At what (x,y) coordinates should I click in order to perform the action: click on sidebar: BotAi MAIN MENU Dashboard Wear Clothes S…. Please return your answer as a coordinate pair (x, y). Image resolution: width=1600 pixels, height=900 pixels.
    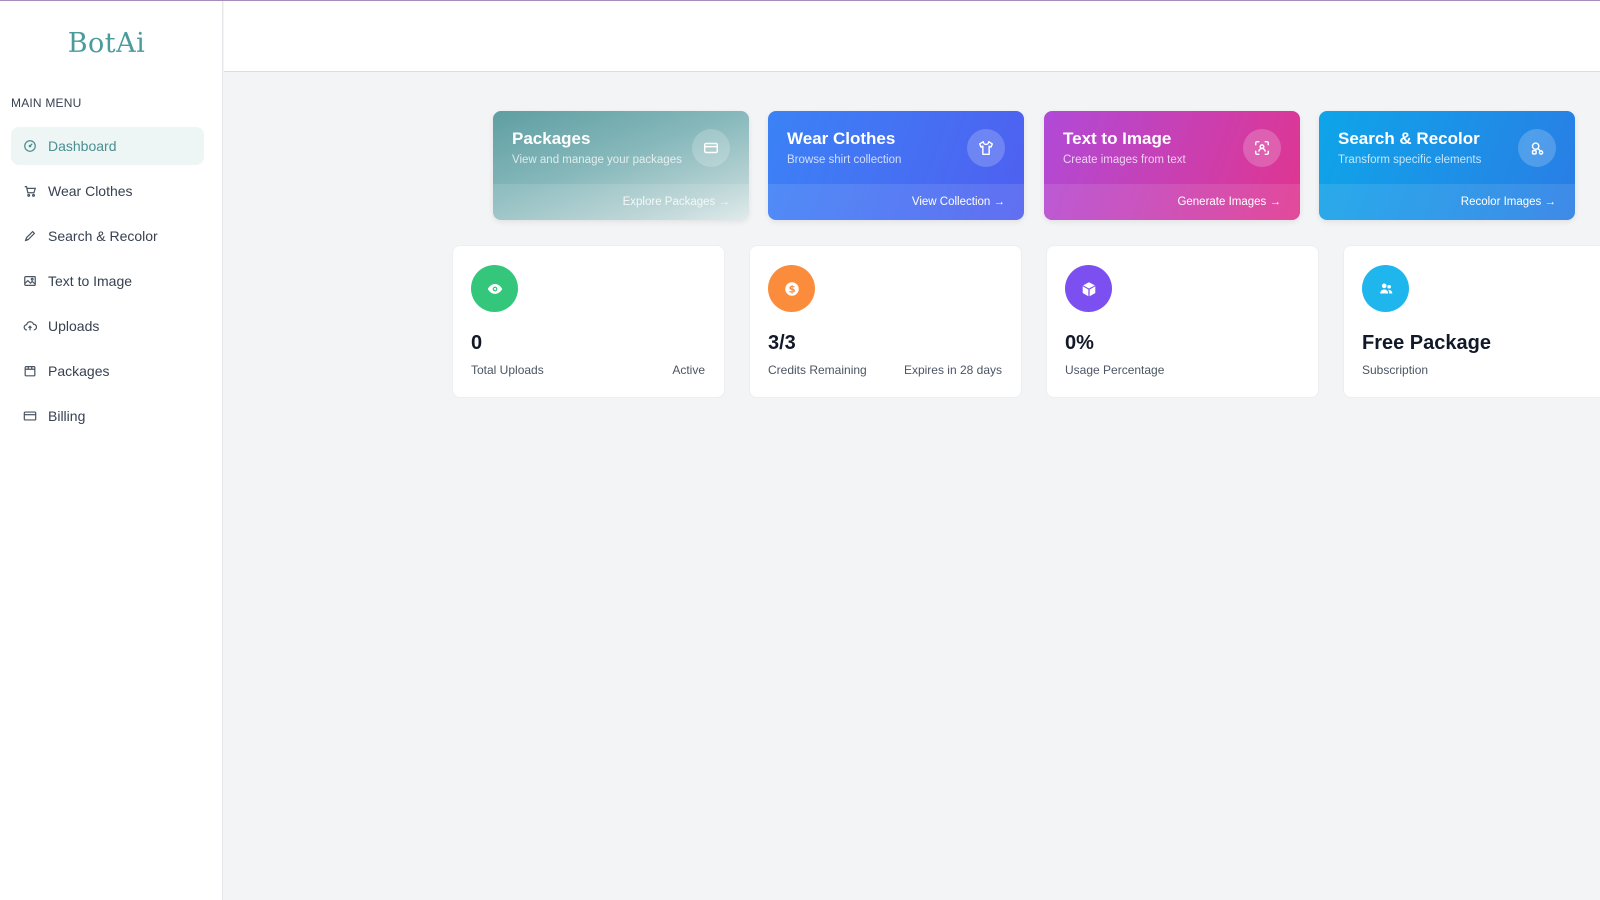
    Looking at the image, I should click on (111, 450).